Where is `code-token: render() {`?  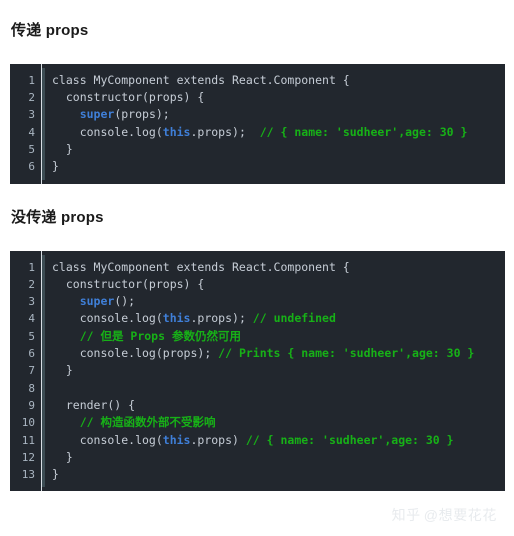 code-token: render() { is located at coordinates (94, 404).